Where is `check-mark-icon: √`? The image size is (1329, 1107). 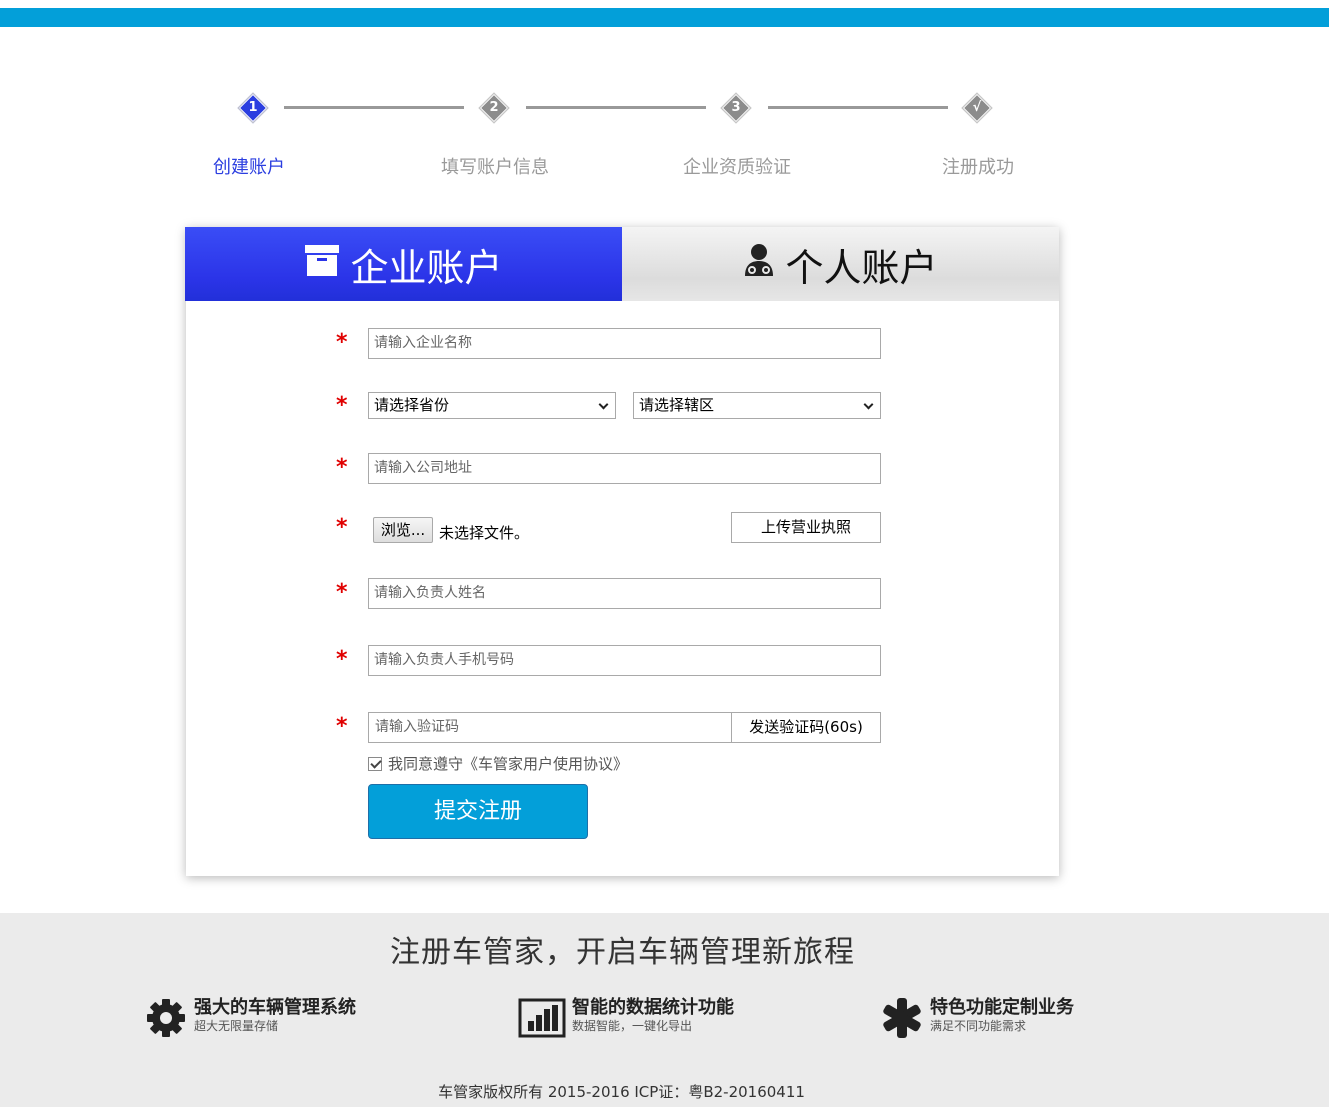 check-mark-icon: √ is located at coordinates (977, 107).